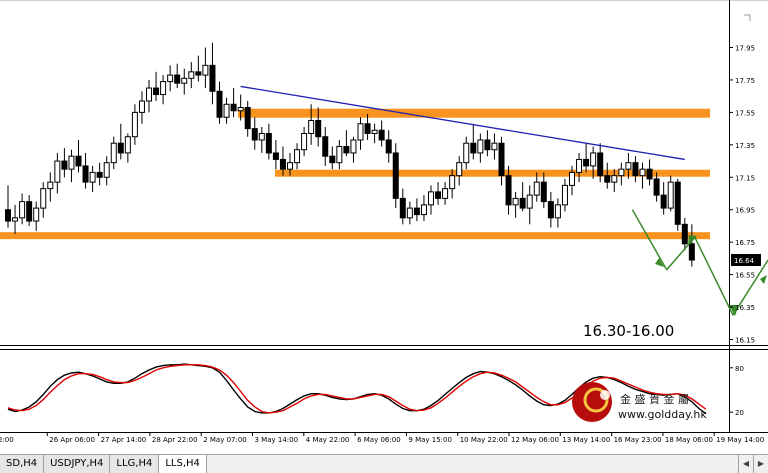 This screenshot has width=768, height=473. Describe the element at coordinates (430, 440) in the screenshot. I see `time-tick-label: 9 May 15:00` at that location.